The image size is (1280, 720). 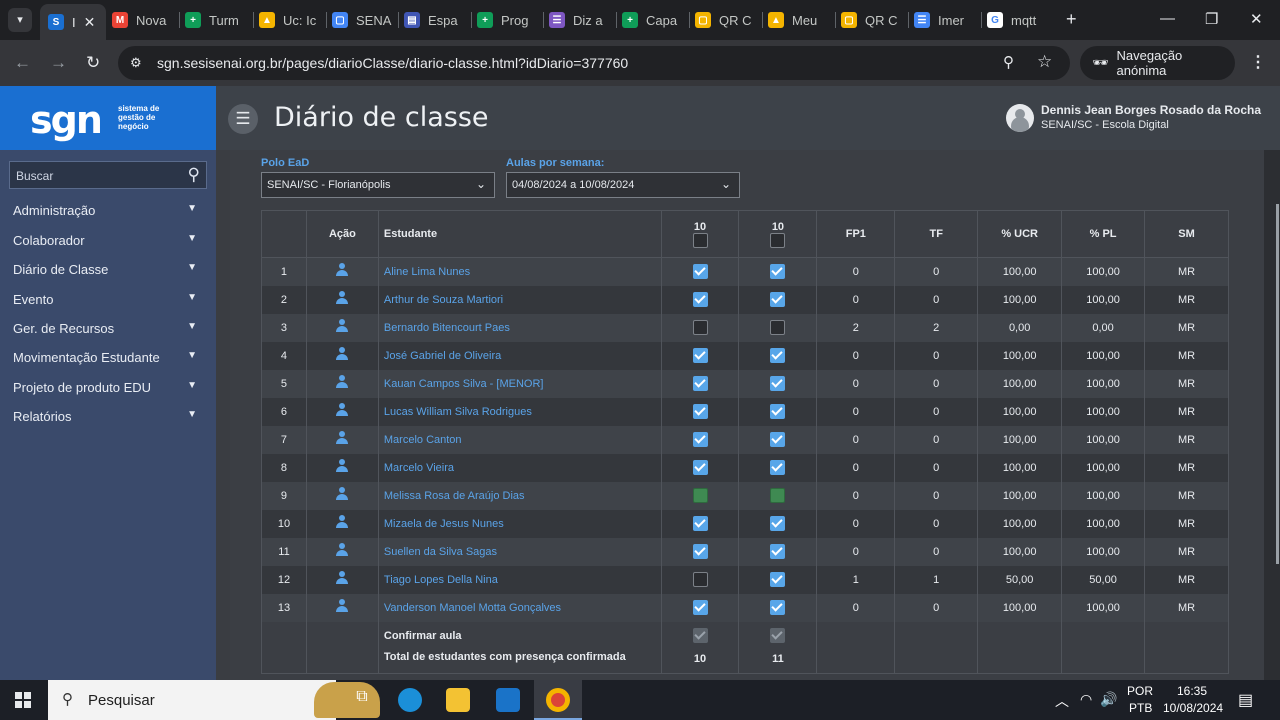 What do you see at coordinates (1140, 708) in the screenshot?
I see `keyboard-layout: PTB` at bounding box center [1140, 708].